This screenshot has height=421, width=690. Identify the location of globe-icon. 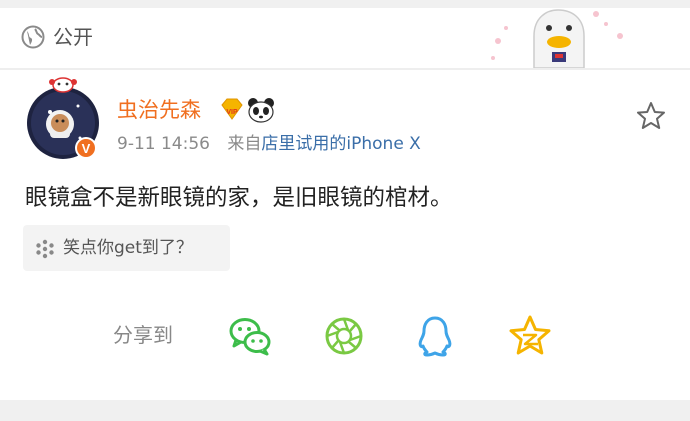
(33, 37).